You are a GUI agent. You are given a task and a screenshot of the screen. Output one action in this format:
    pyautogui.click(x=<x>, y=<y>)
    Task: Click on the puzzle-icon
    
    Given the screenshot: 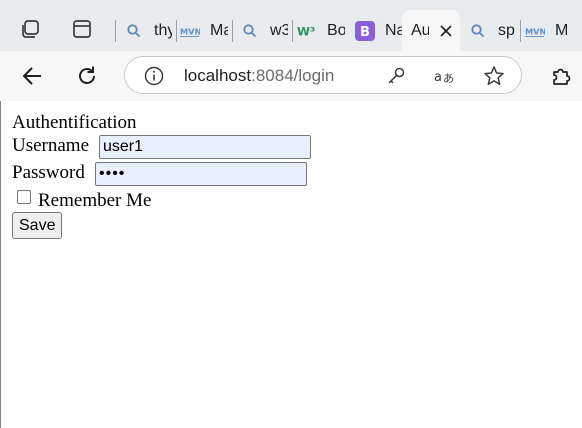 What is the action you would take?
    pyautogui.click(x=562, y=76)
    